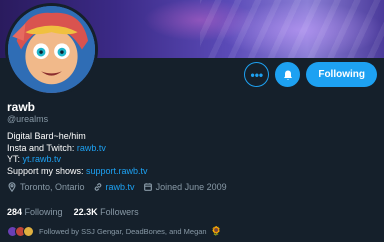 This screenshot has width=384, height=242. What do you see at coordinates (28, 119) in the screenshot?
I see `profile-handle: @urealms` at bounding box center [28, 119].